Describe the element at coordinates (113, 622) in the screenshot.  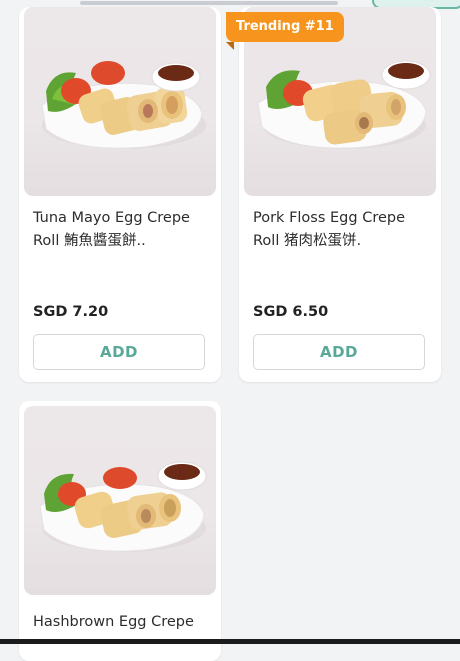
I see `product-title: Hashbrown Egg Crepe` at that location.